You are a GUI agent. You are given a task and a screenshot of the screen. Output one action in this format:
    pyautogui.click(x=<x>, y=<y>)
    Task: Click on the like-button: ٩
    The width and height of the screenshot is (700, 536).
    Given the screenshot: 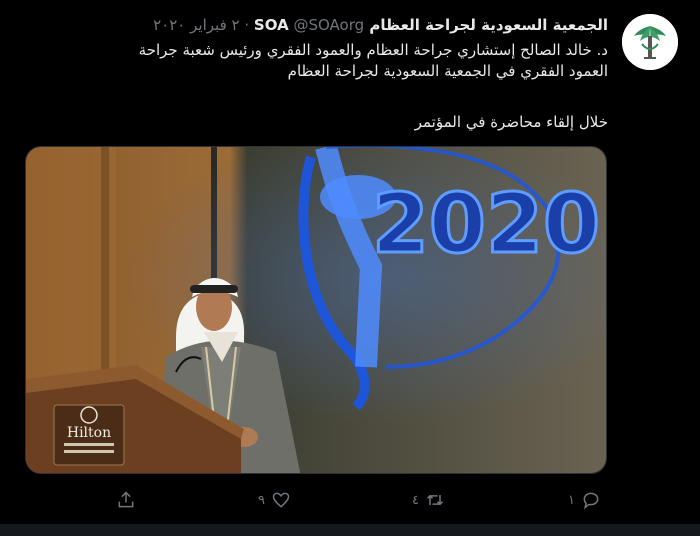 What is the action you would take?
    pyautogui.click(x=271, y=500)
    